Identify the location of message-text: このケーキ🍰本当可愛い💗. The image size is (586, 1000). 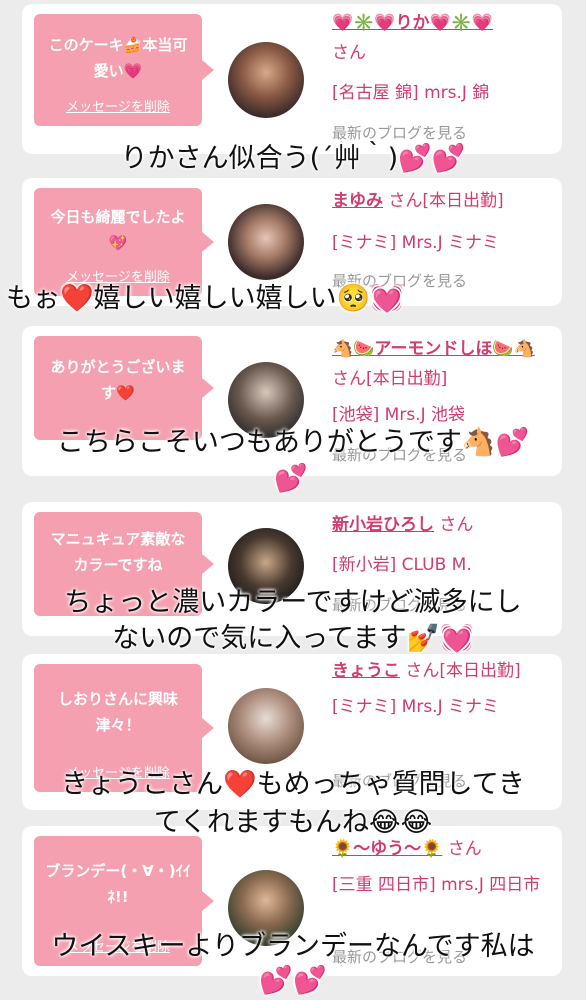
(118, 58).